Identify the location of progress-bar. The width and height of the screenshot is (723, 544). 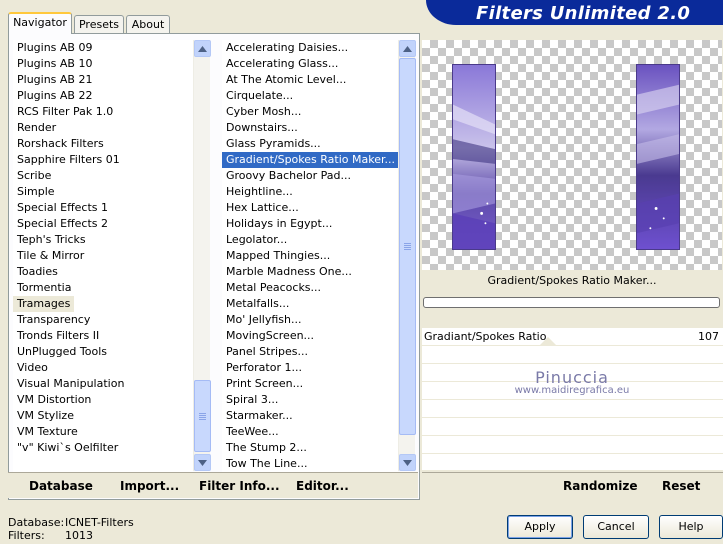
(571, 302).